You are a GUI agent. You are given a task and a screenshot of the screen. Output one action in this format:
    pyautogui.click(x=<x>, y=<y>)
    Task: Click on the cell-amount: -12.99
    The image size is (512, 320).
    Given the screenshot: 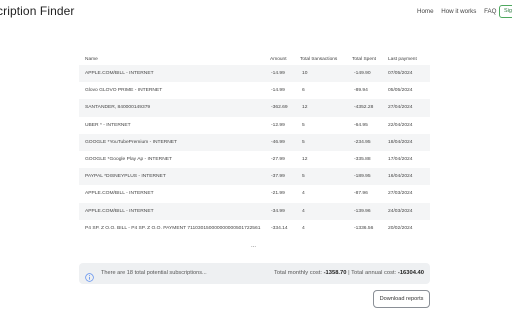 What is the action you would take?
    pyautogui.click(x=285, y=125)
    